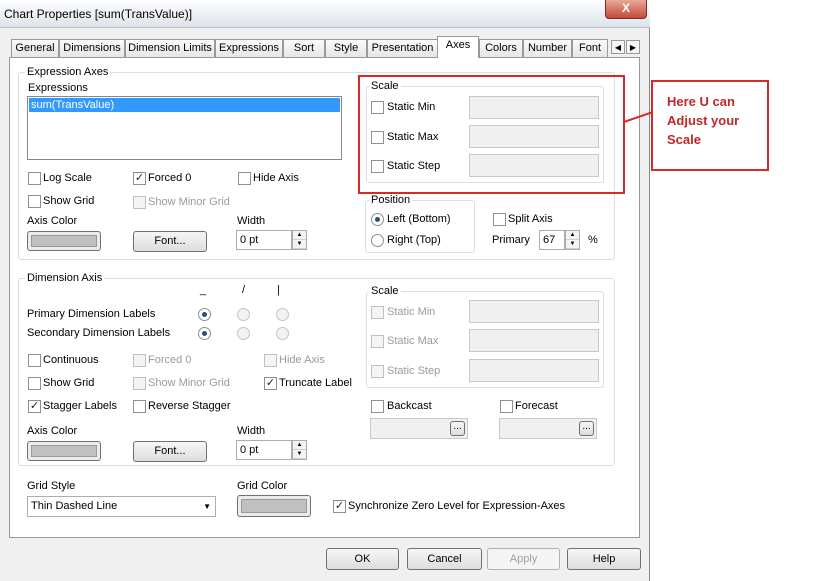  I want to click on show-minor-grid-checkbox, so click(139, 202).